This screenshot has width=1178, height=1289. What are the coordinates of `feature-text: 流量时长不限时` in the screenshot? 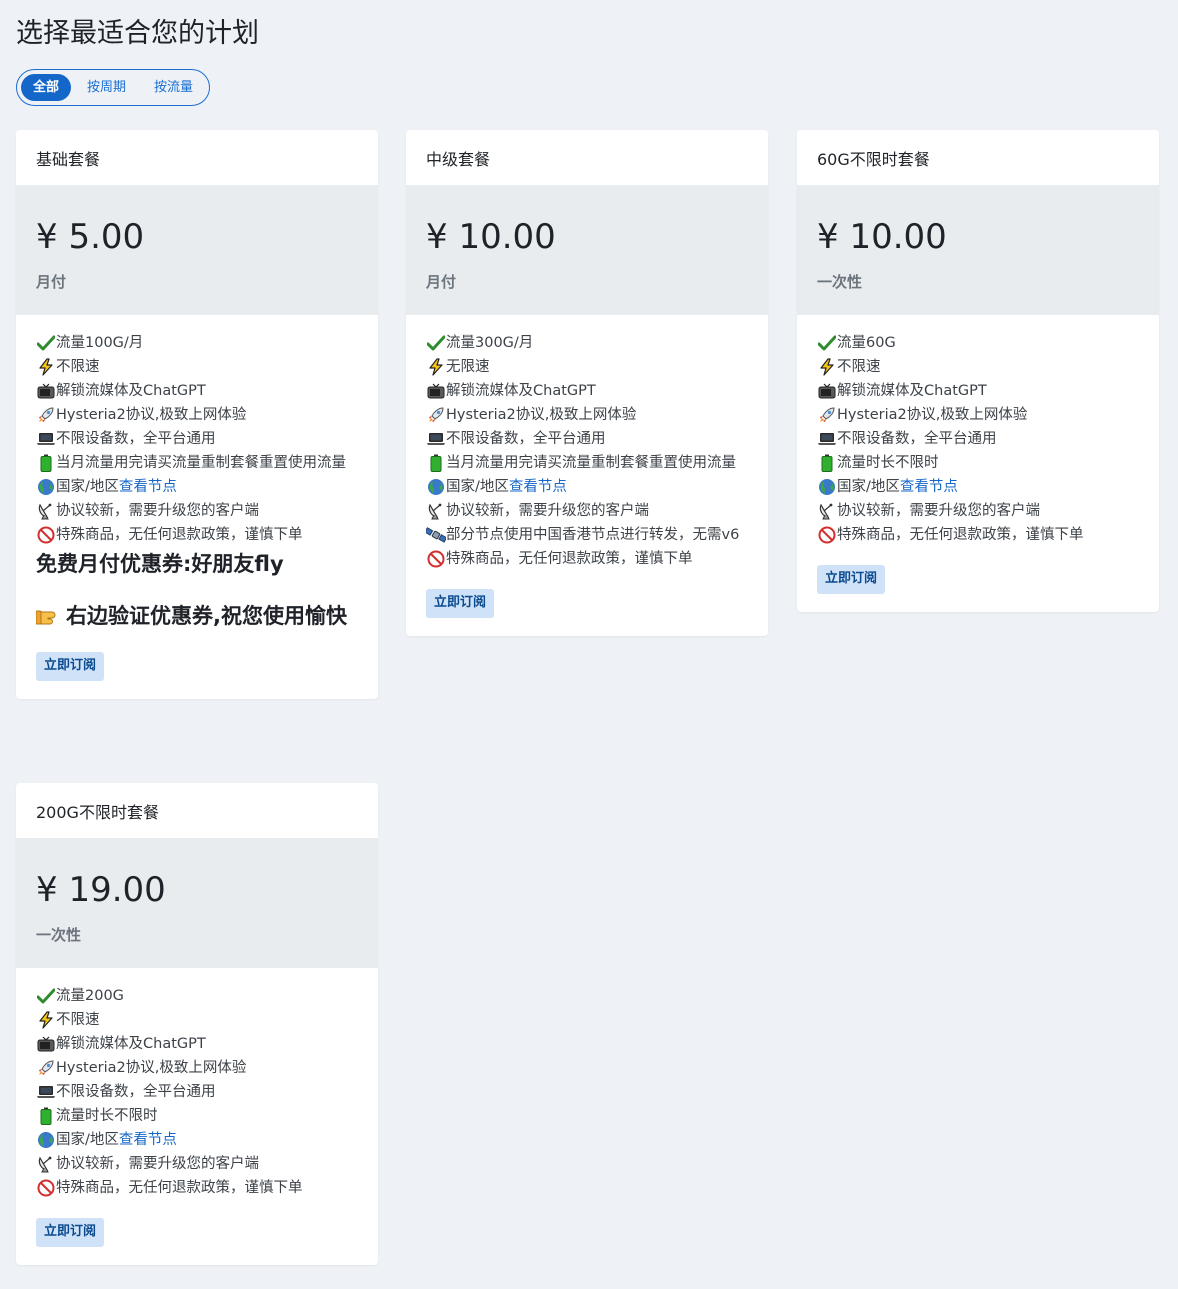 It's located at (107, 1116).